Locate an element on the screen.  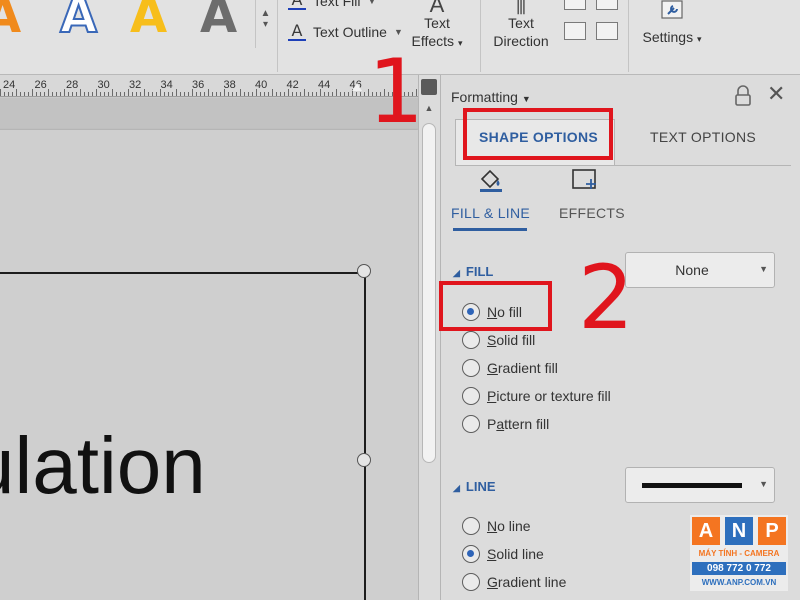
text-outline-label: Text Outline is located at coordinates (350, 32).